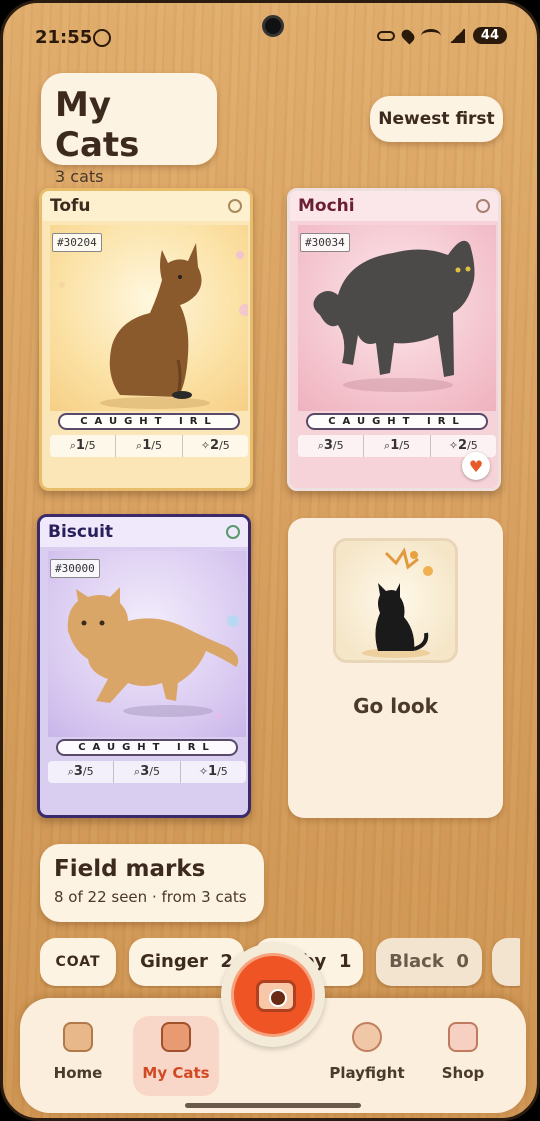 This screenshot has height=1121, width=540. What do you see at coordinates (489, 35) in the screenshot?
I see `battery-level: 44` at bounding box center [489, 35].